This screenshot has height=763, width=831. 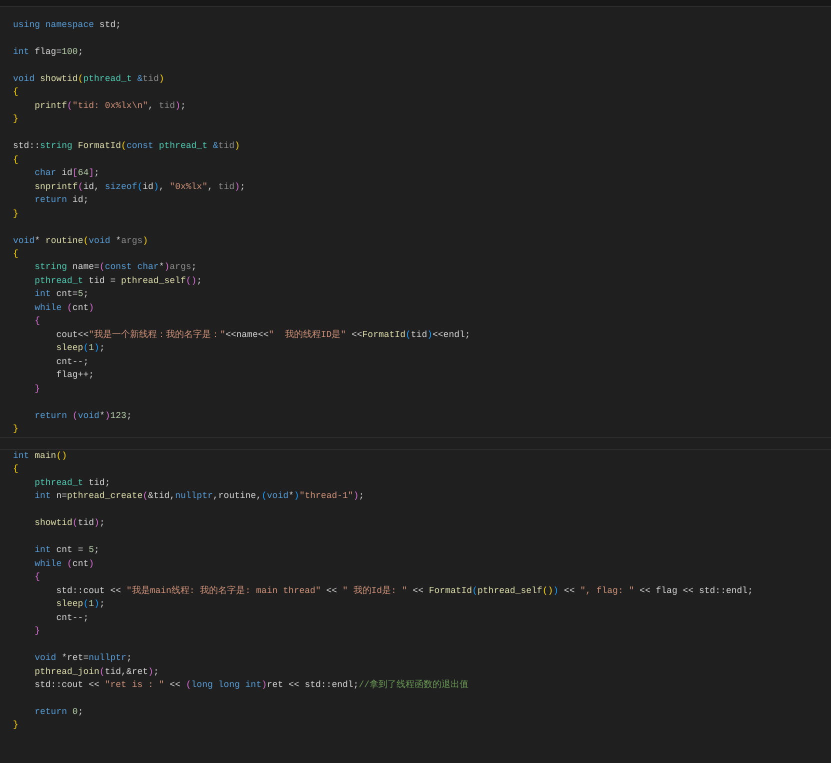 I want to click on code-line: int main(), so click(x=40, y=456).